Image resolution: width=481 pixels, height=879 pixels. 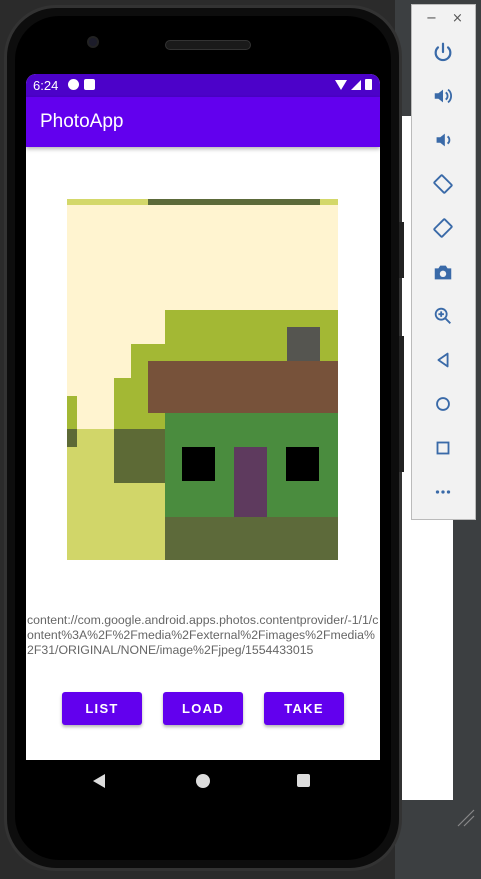 I want to click on notification-p-icon, so click(x=73, y=84).